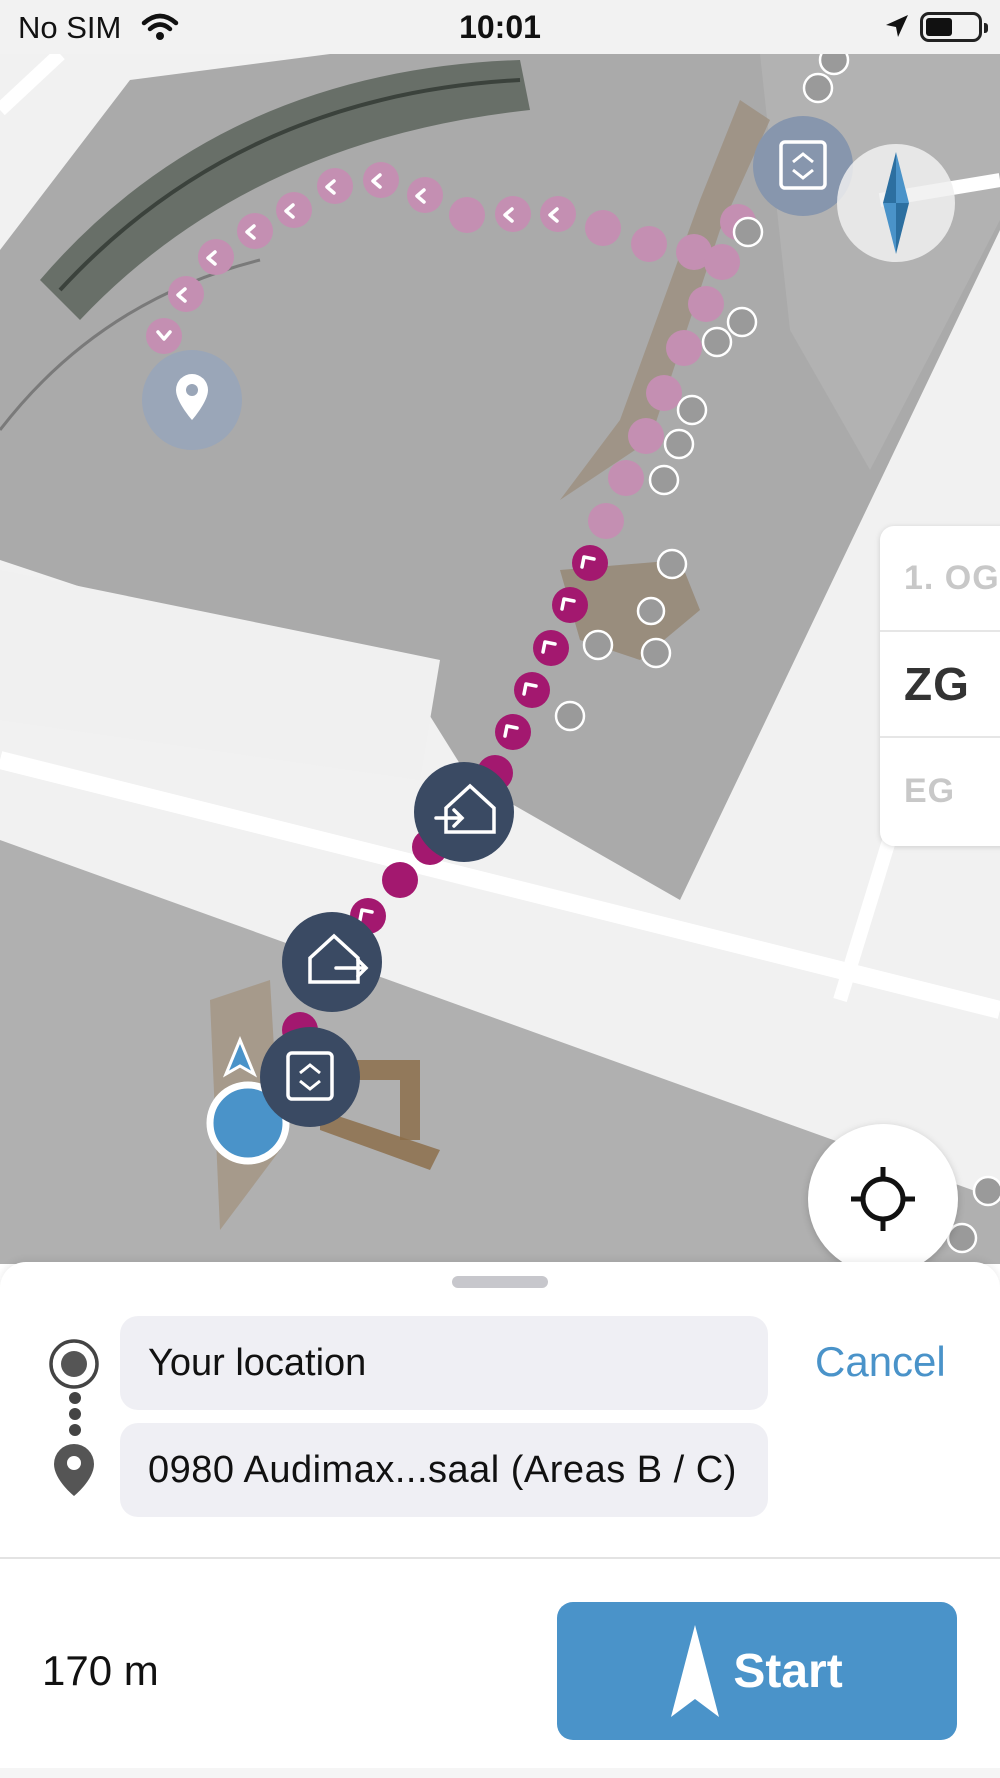  What do you see at coordinates (897, 28) in the screenshot?
I see `location-arrow-icon` at bounding box center [897, 28].